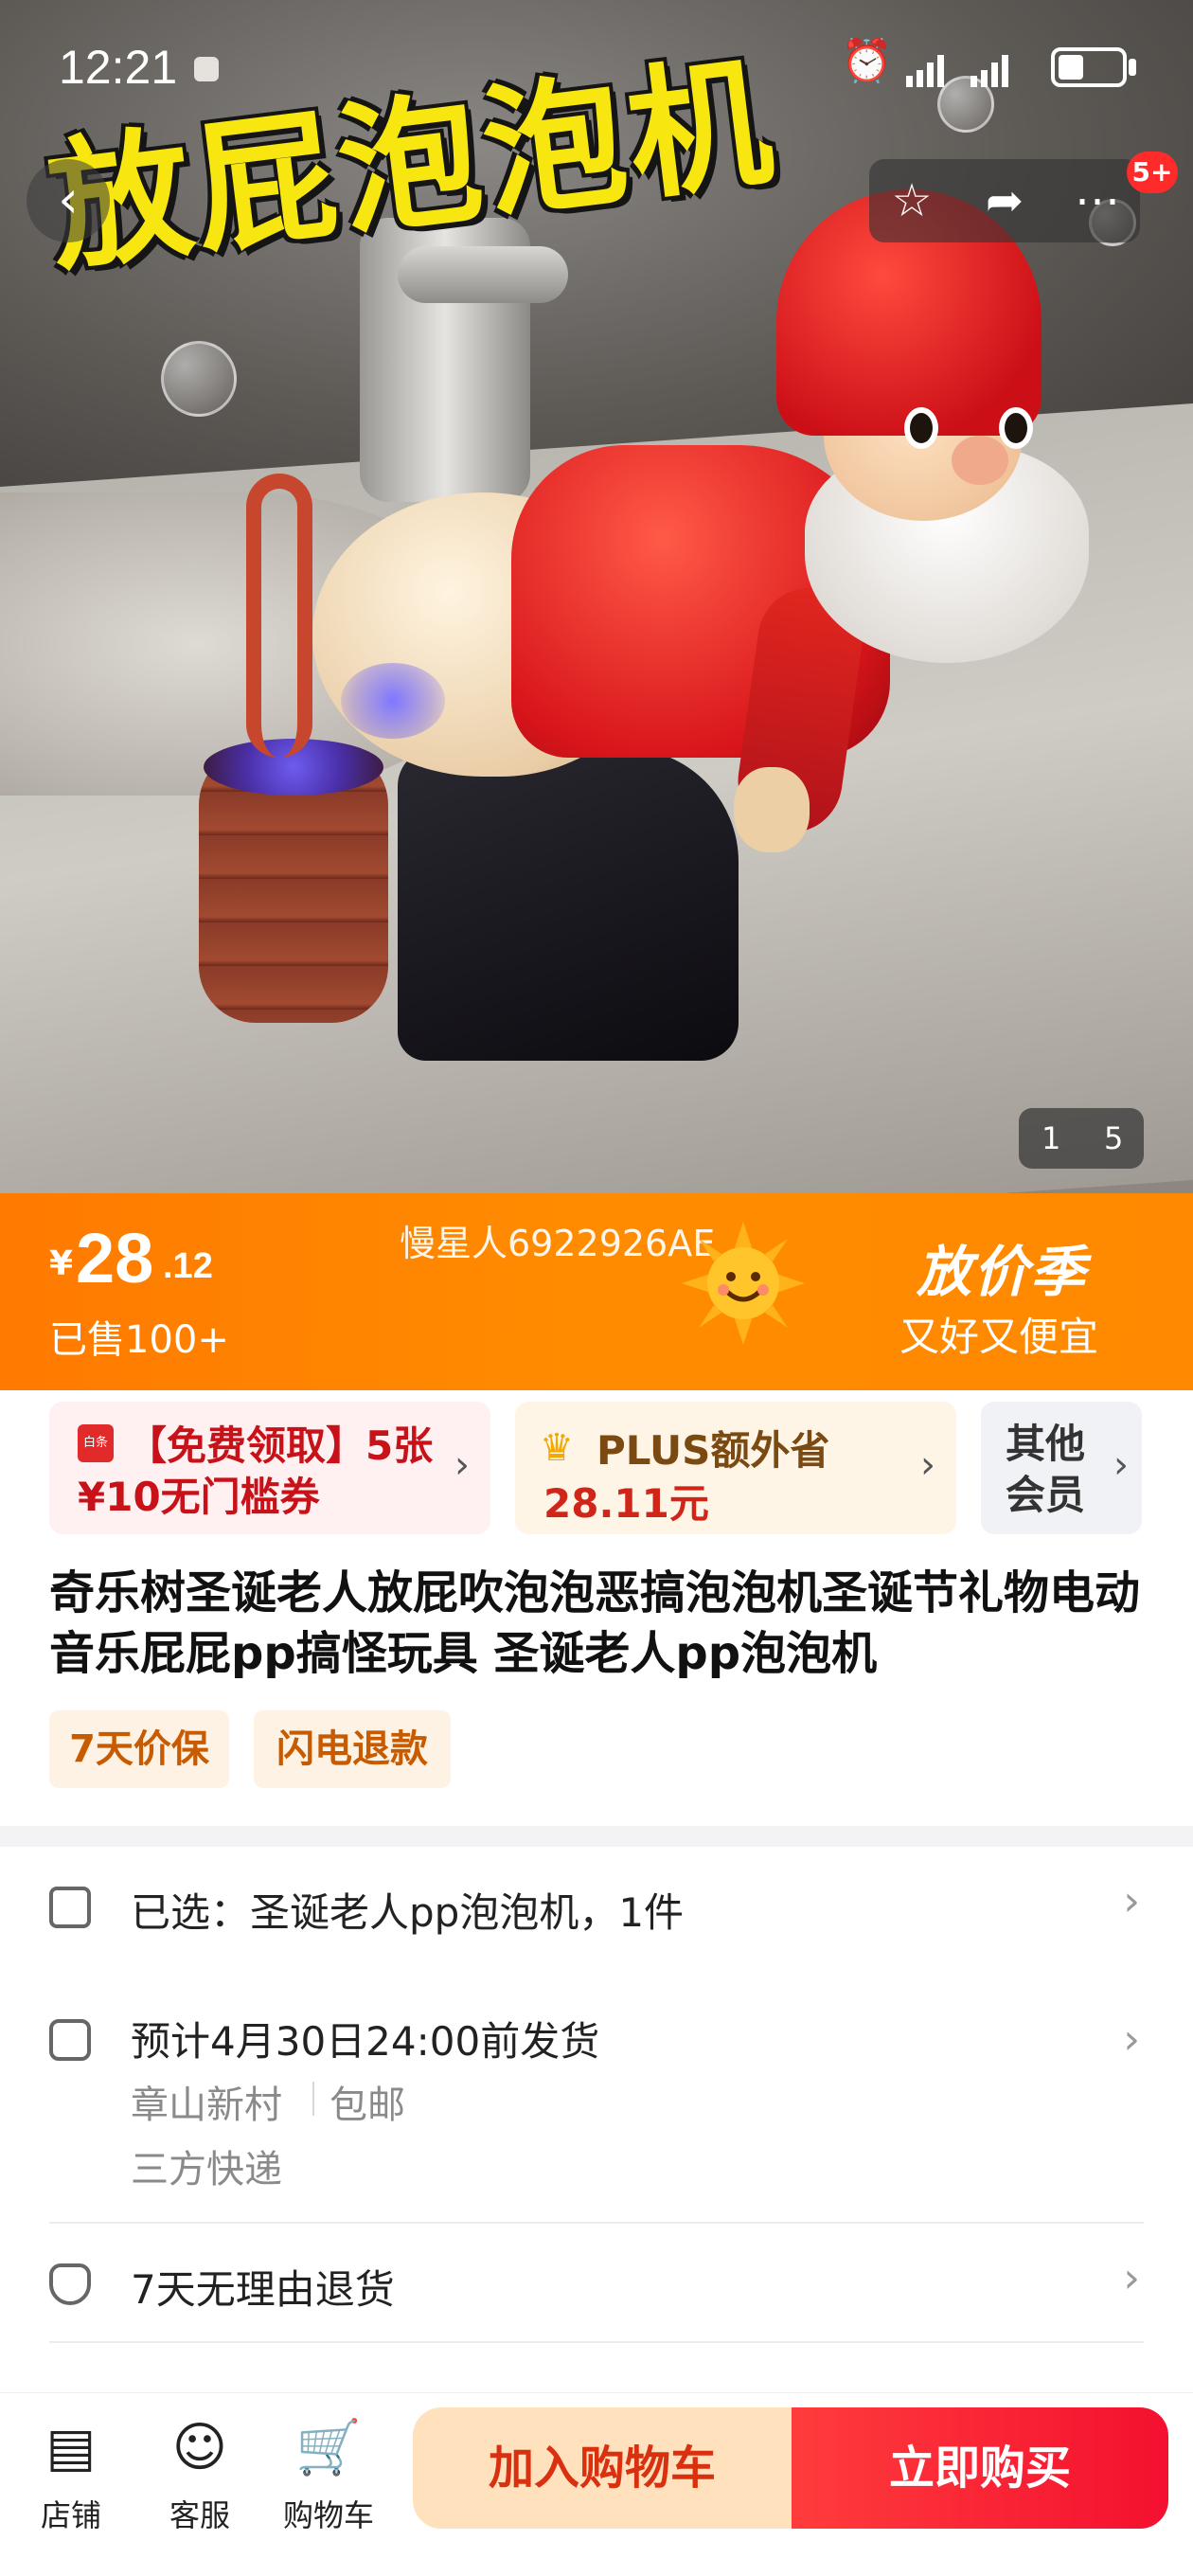 The height and width of the screenshot is (2576, 1193). Describe the element at coordinates (328, 2447) in the screenshot. I see `shopping-cart-icon: 🛒` at that location.